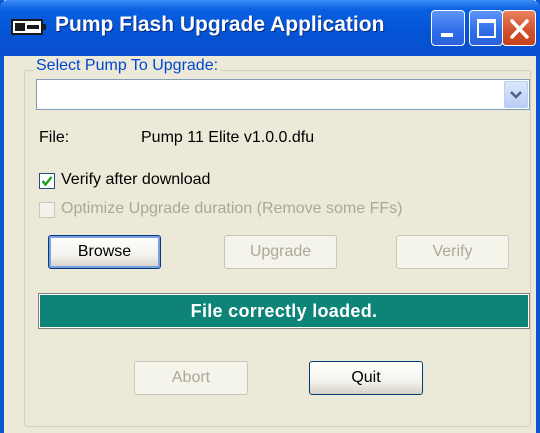 Image resolution: width=540 pixels, height=433 pixels. Describe the element at coordinates (127, 66) in the screenshot. I see `group-title: Select Pump To Upgrade:` at that location.